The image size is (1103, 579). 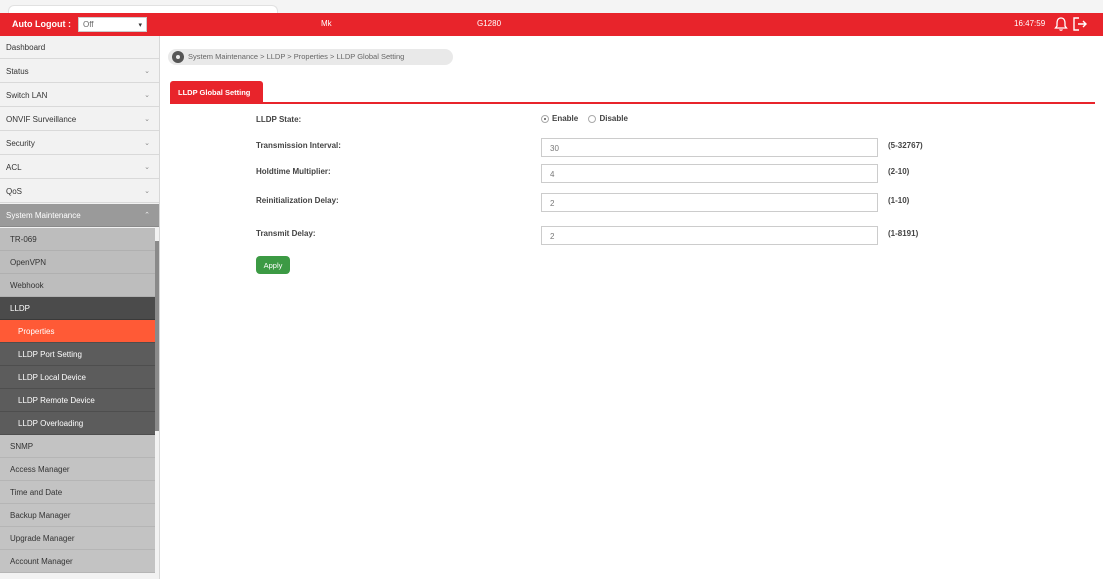 I want to click on sidebar-lldp-remote-device: LLDP Remote Device, so click(x=77, y=400).